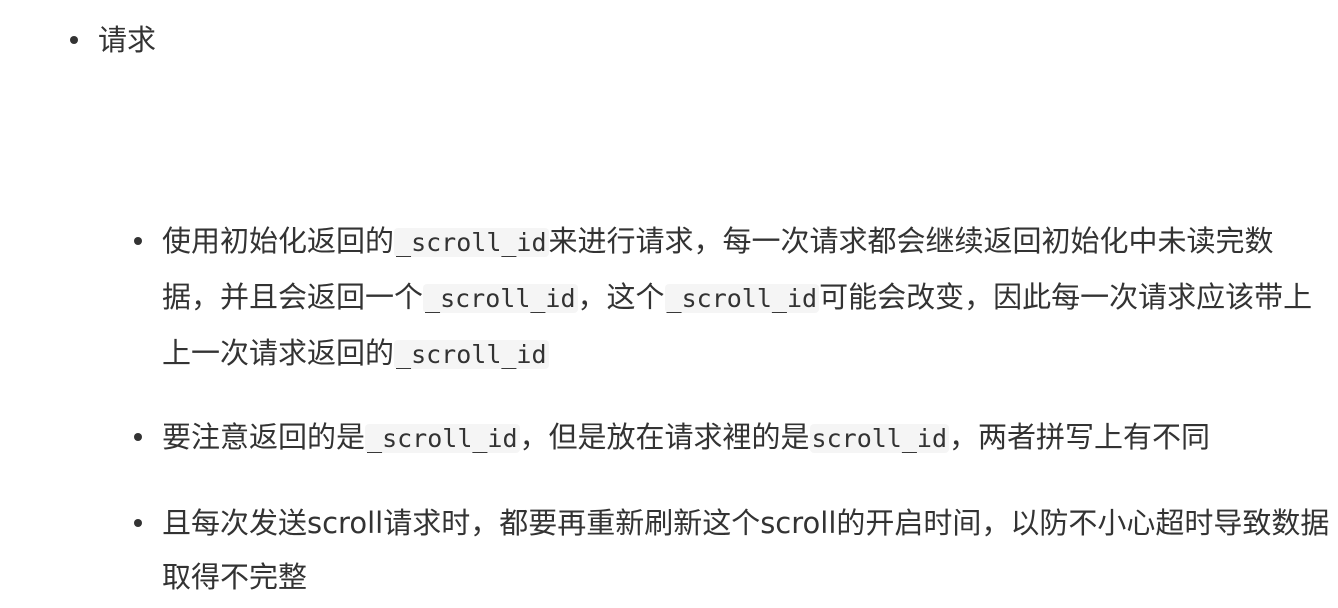 Image resolution: width=1338 pixels, height=608 pixels. I want to click on list-item-text: ，两者拼写上有不同, so click(1080, 437).